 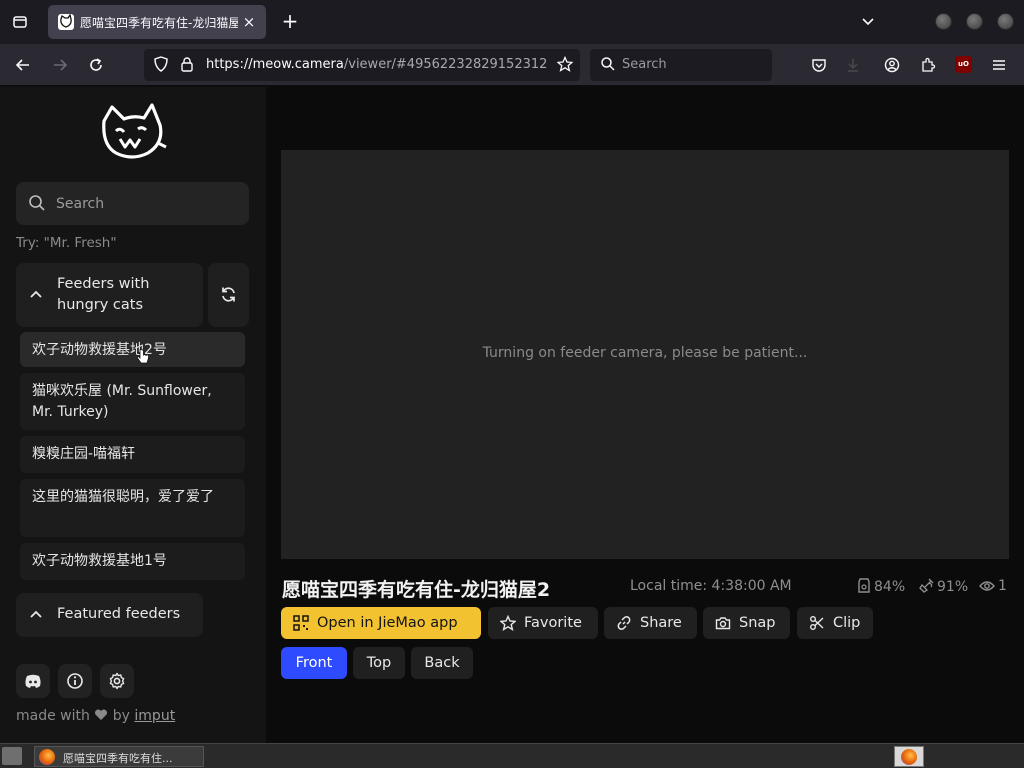 What do you see at coordinates (442, 663) in the screenshot?
I see `view-back-button: Back` at bounding box center [442, 663].